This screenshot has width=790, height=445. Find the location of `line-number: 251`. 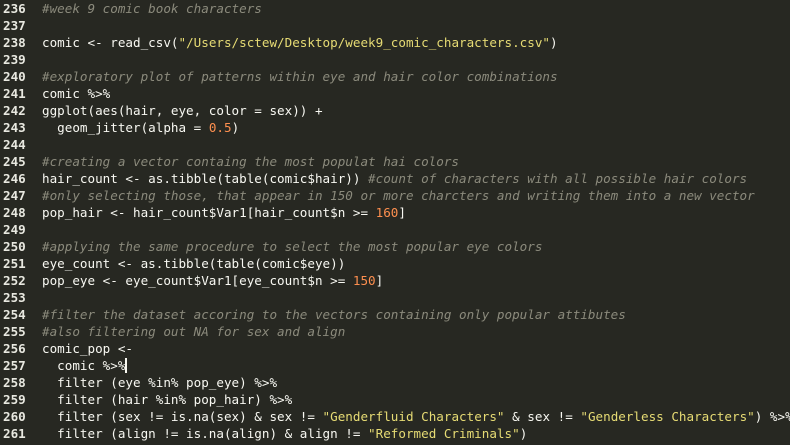

line-number: 251 is located at coordinates (14, 263).